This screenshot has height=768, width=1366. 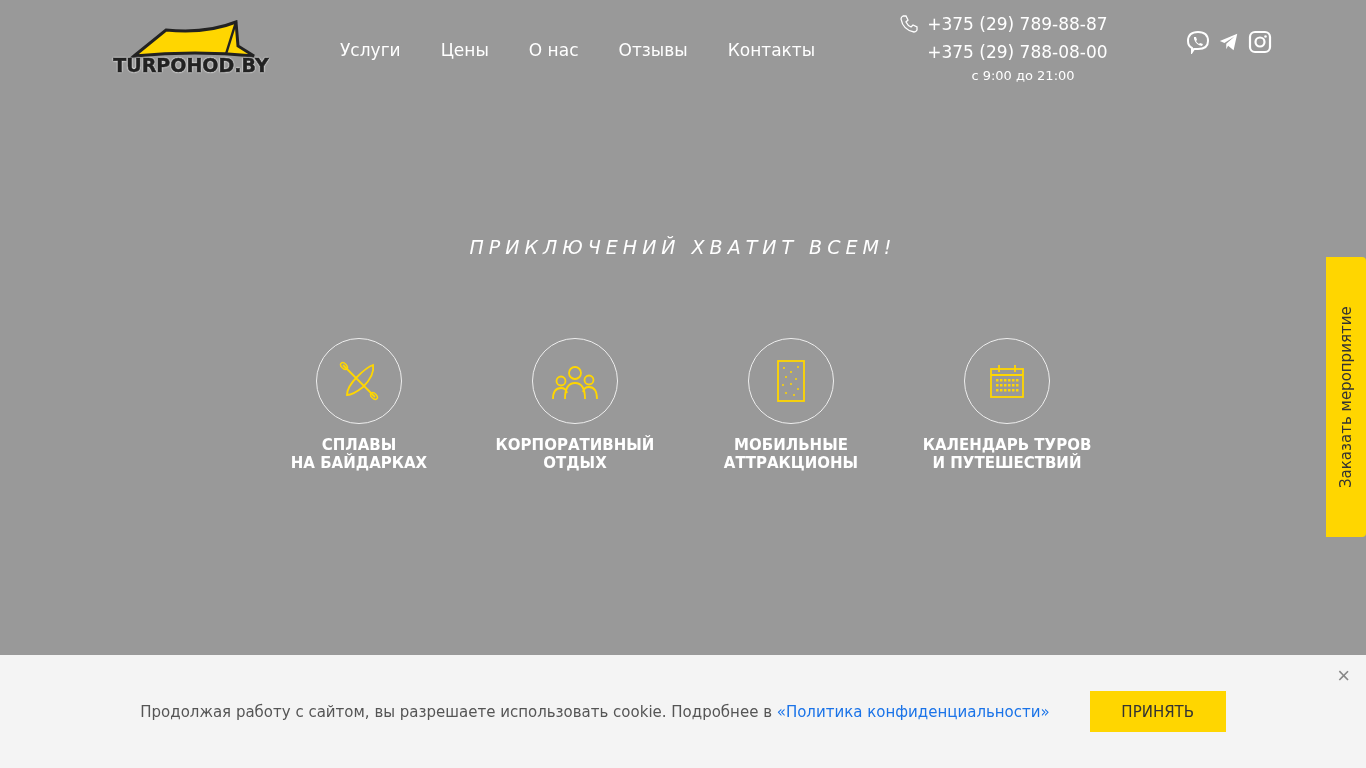 What do you see at coordinates (1259, 42) in the screenshot?
I see `instagram-icon` at bounding box center [1259, 42].